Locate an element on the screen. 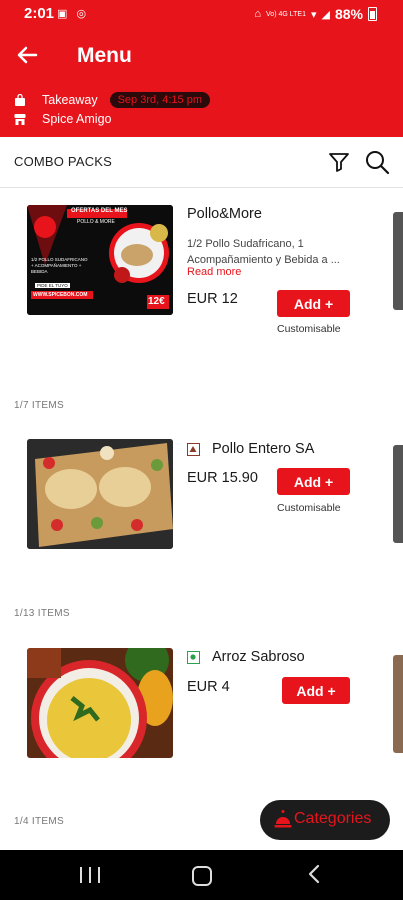 This screenshot has height=900, width=403. back-arrow-icon is located at coordinates (29, 57).